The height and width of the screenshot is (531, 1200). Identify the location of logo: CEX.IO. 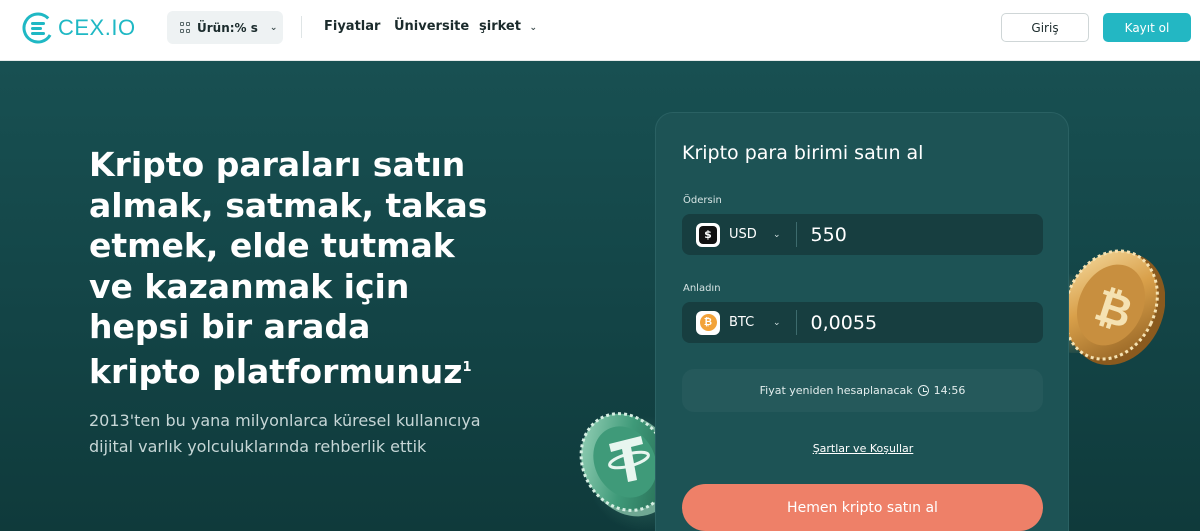
(79, 28).